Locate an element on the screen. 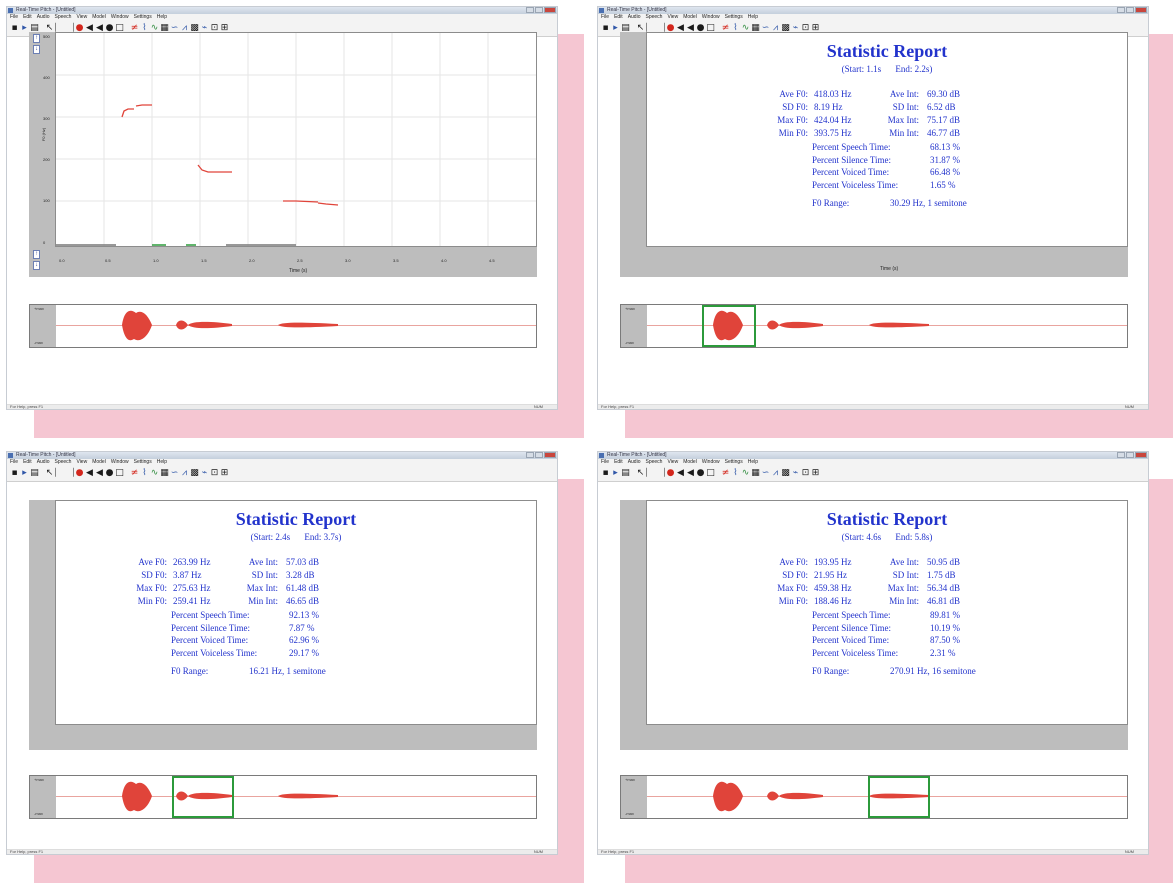  scroll-up-button: ↑ is located at coordinates (36, 254).